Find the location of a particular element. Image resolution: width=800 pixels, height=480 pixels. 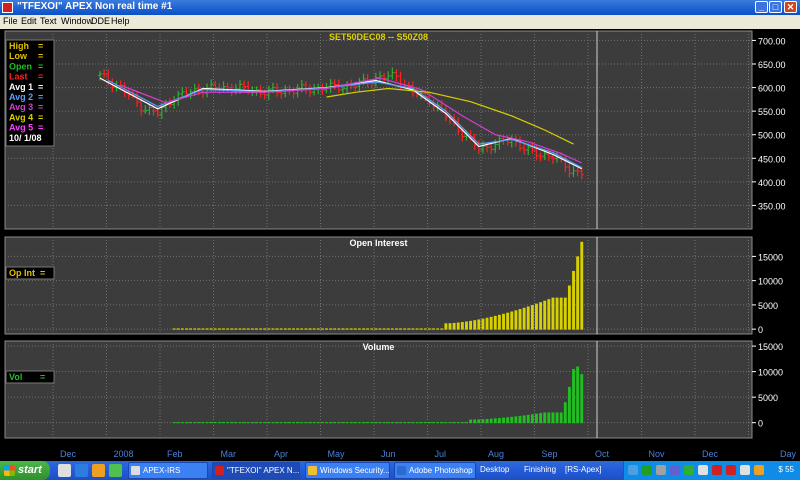

panel-title: Volume is located at coordinates (379, 347).